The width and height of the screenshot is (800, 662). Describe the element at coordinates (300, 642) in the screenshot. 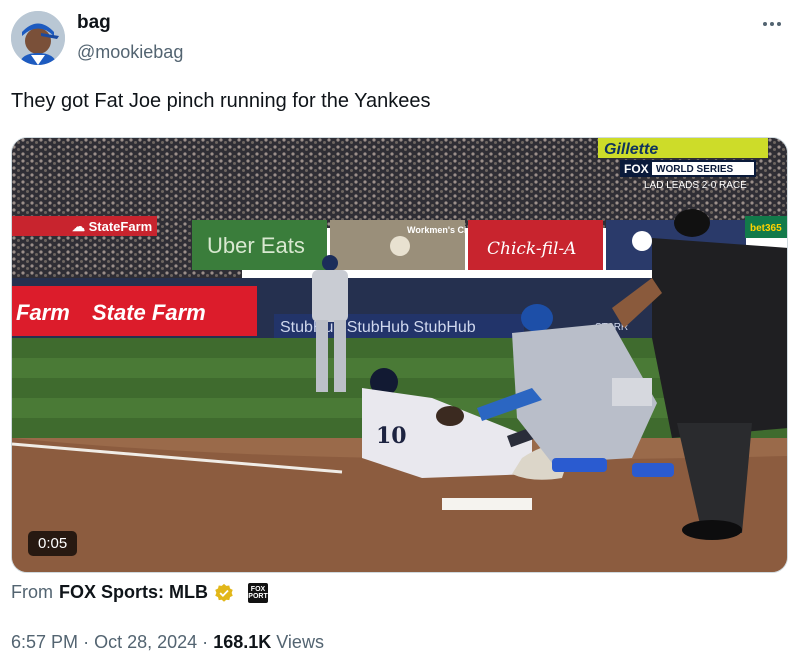

I see `views-label: Views` at that location.